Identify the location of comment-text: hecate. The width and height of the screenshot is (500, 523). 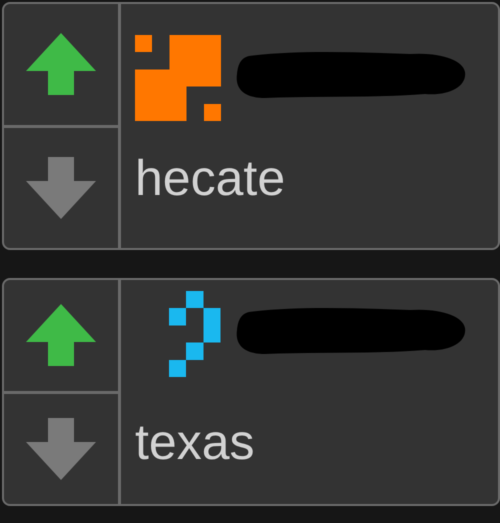
(210, 178).